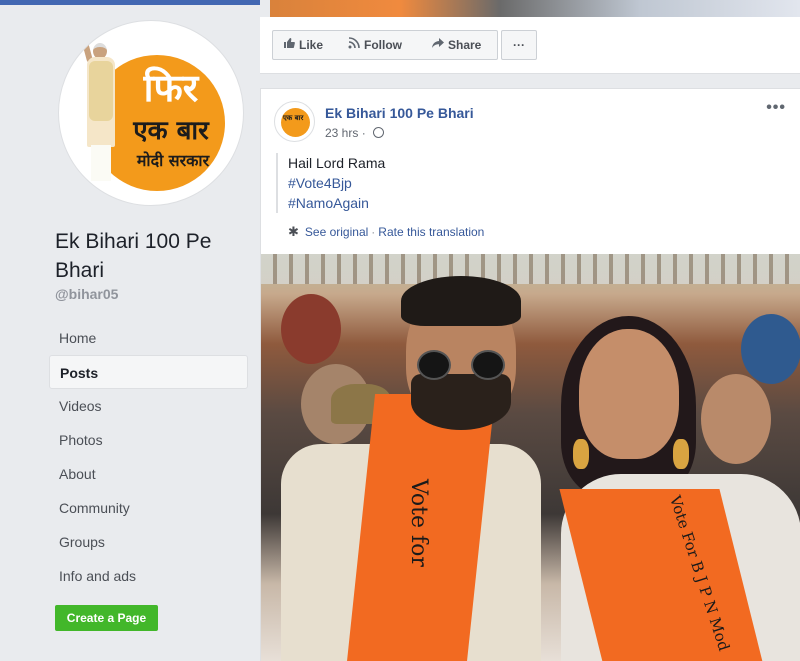 The image size is (800, 661). What do you see at coordinates (173, 160) in the screenshot?
I see `logo-text-line3: मोदी सरकार` at bounding box center [173, 160].